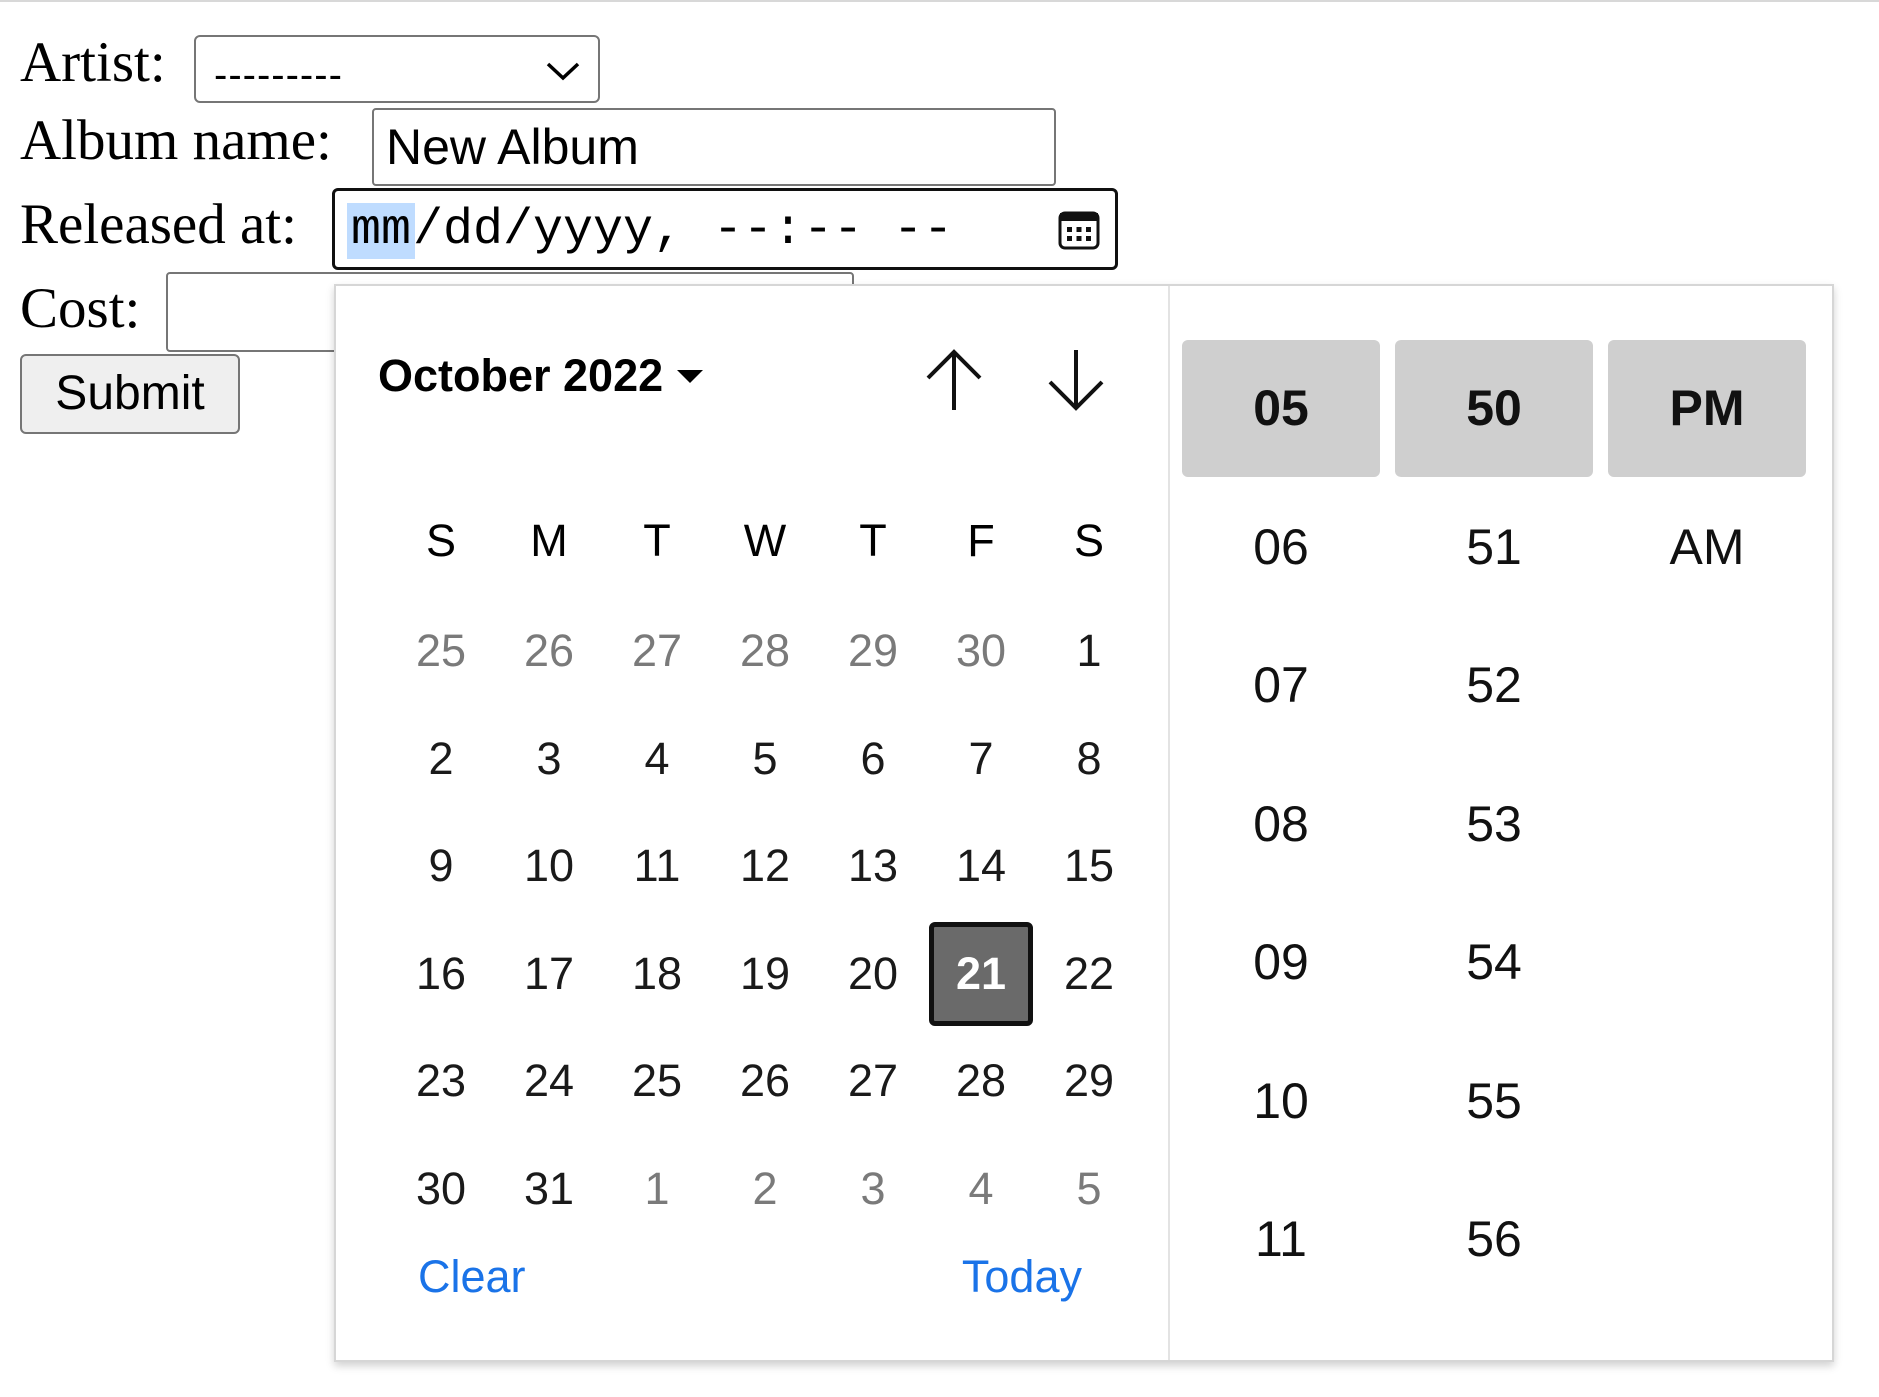  I want to click on weekday-label: F, so click(981, 540).